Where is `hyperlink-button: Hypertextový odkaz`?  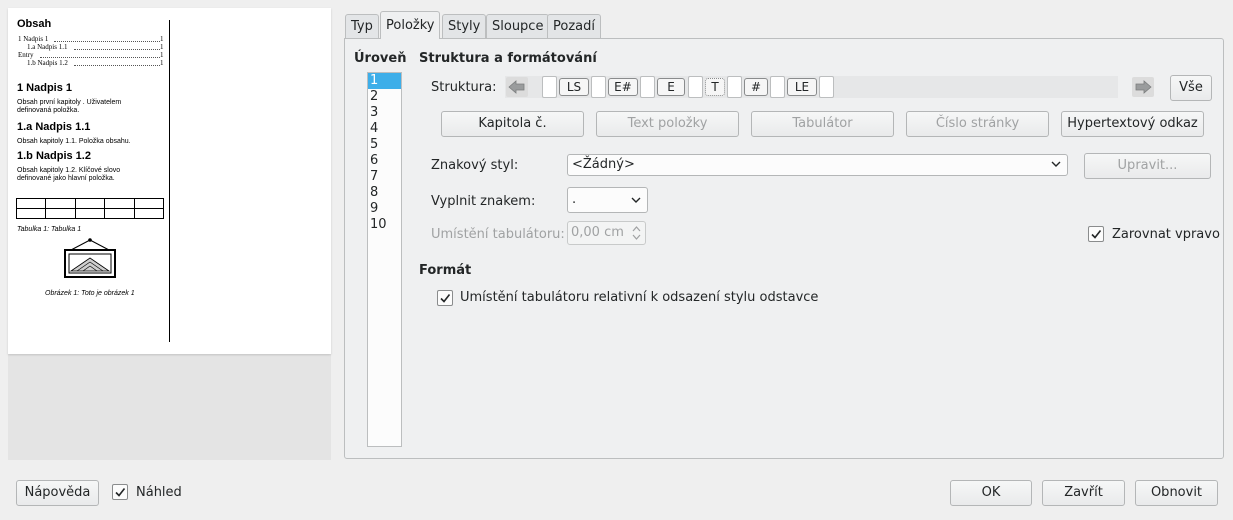
hyperlink-button: Hypertextový odkaz is located at coordinates (1132, 124).